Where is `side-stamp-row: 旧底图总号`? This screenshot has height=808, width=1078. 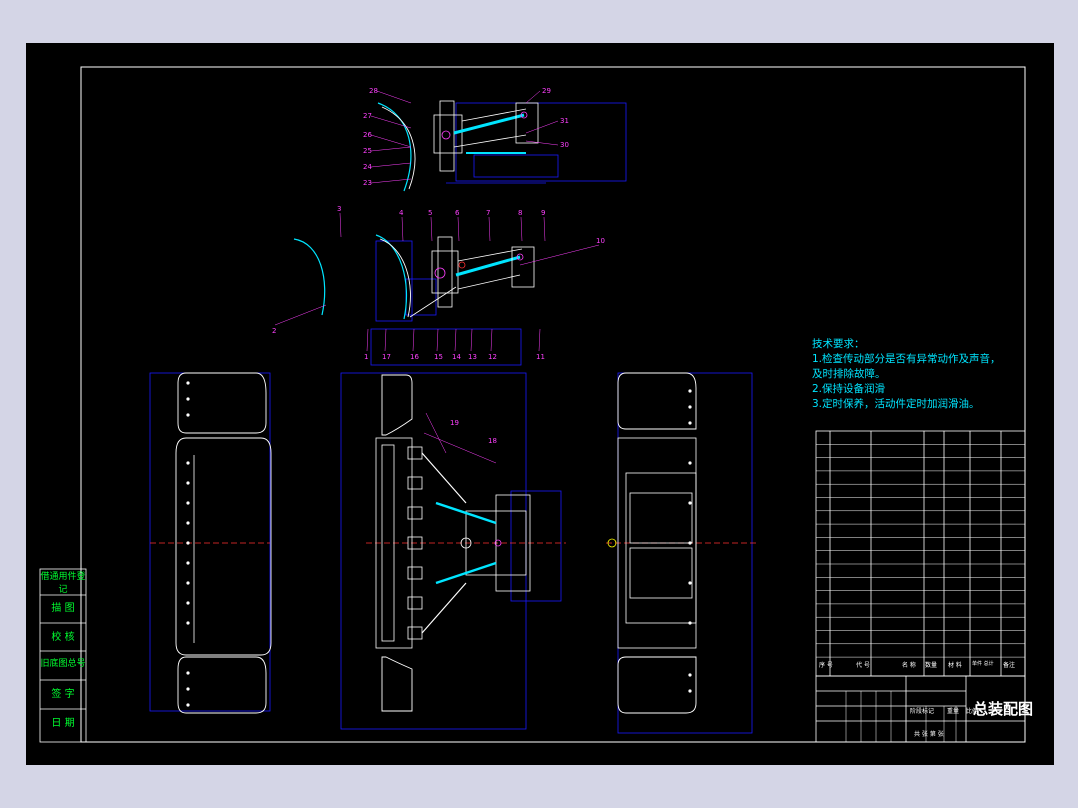
side-stamp-row: 旧底图总号 is located at coordinates (63, 664).